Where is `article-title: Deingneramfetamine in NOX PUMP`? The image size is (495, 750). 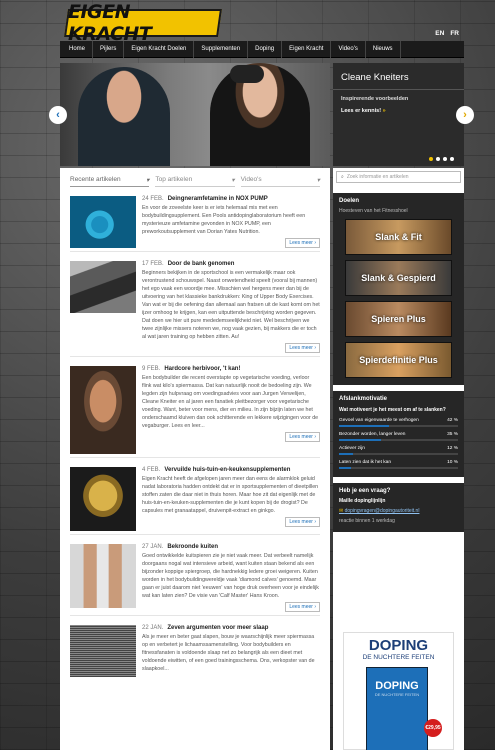 article-title: Deingneramfetamine in NOX PUMP is located at coordinates (218, 199).